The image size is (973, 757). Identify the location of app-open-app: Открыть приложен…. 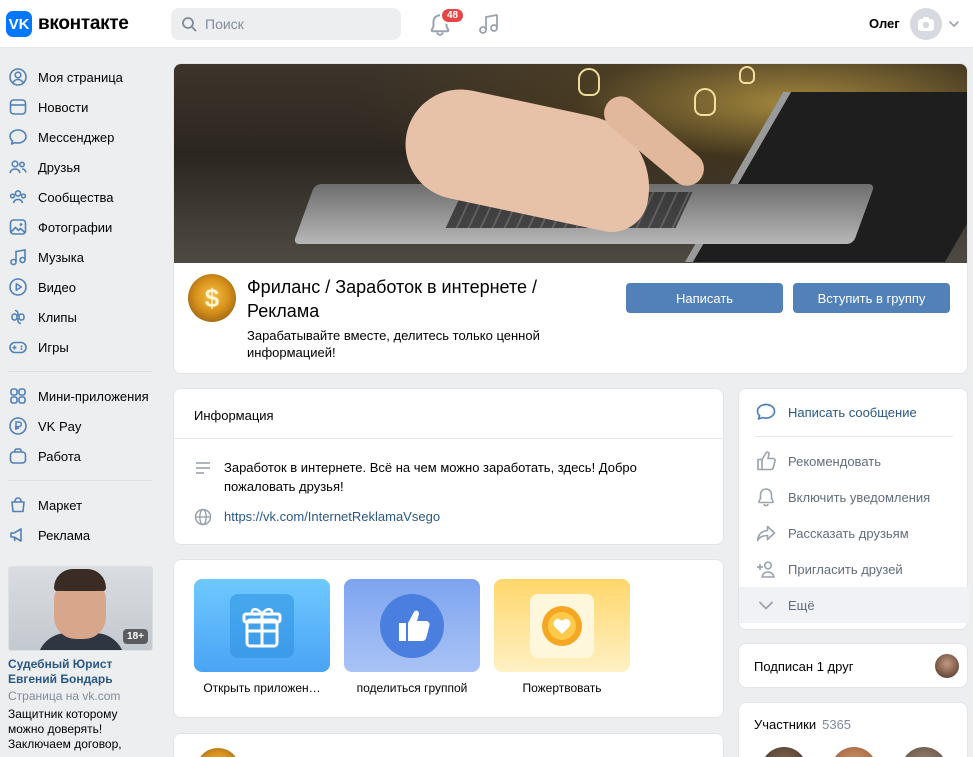
(262, 637).